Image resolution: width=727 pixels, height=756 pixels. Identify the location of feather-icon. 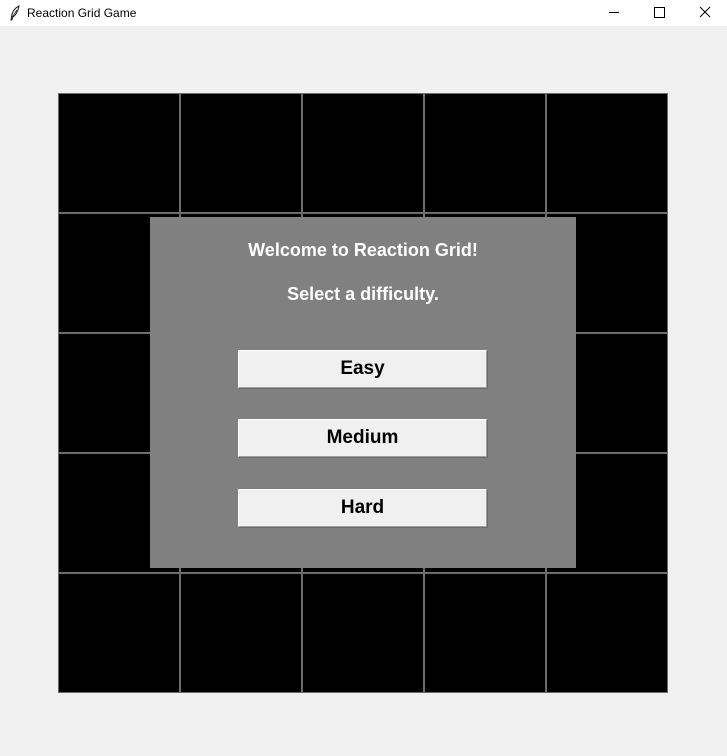
(15, 13).